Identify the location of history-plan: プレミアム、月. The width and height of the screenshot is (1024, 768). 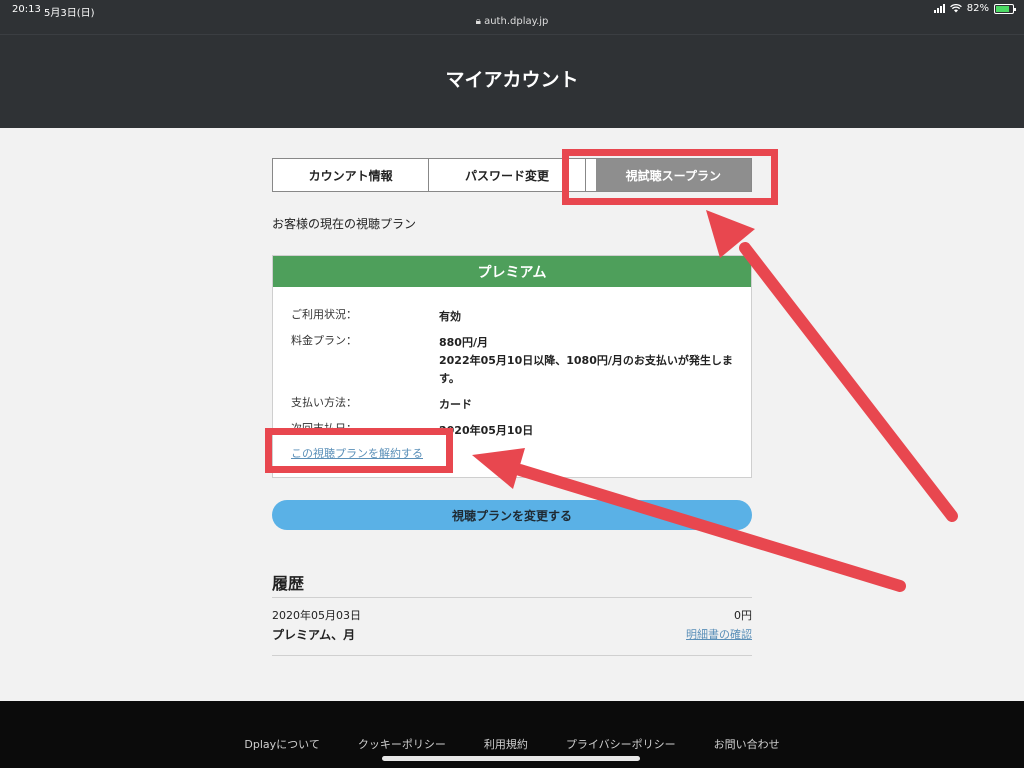
(314, 635).